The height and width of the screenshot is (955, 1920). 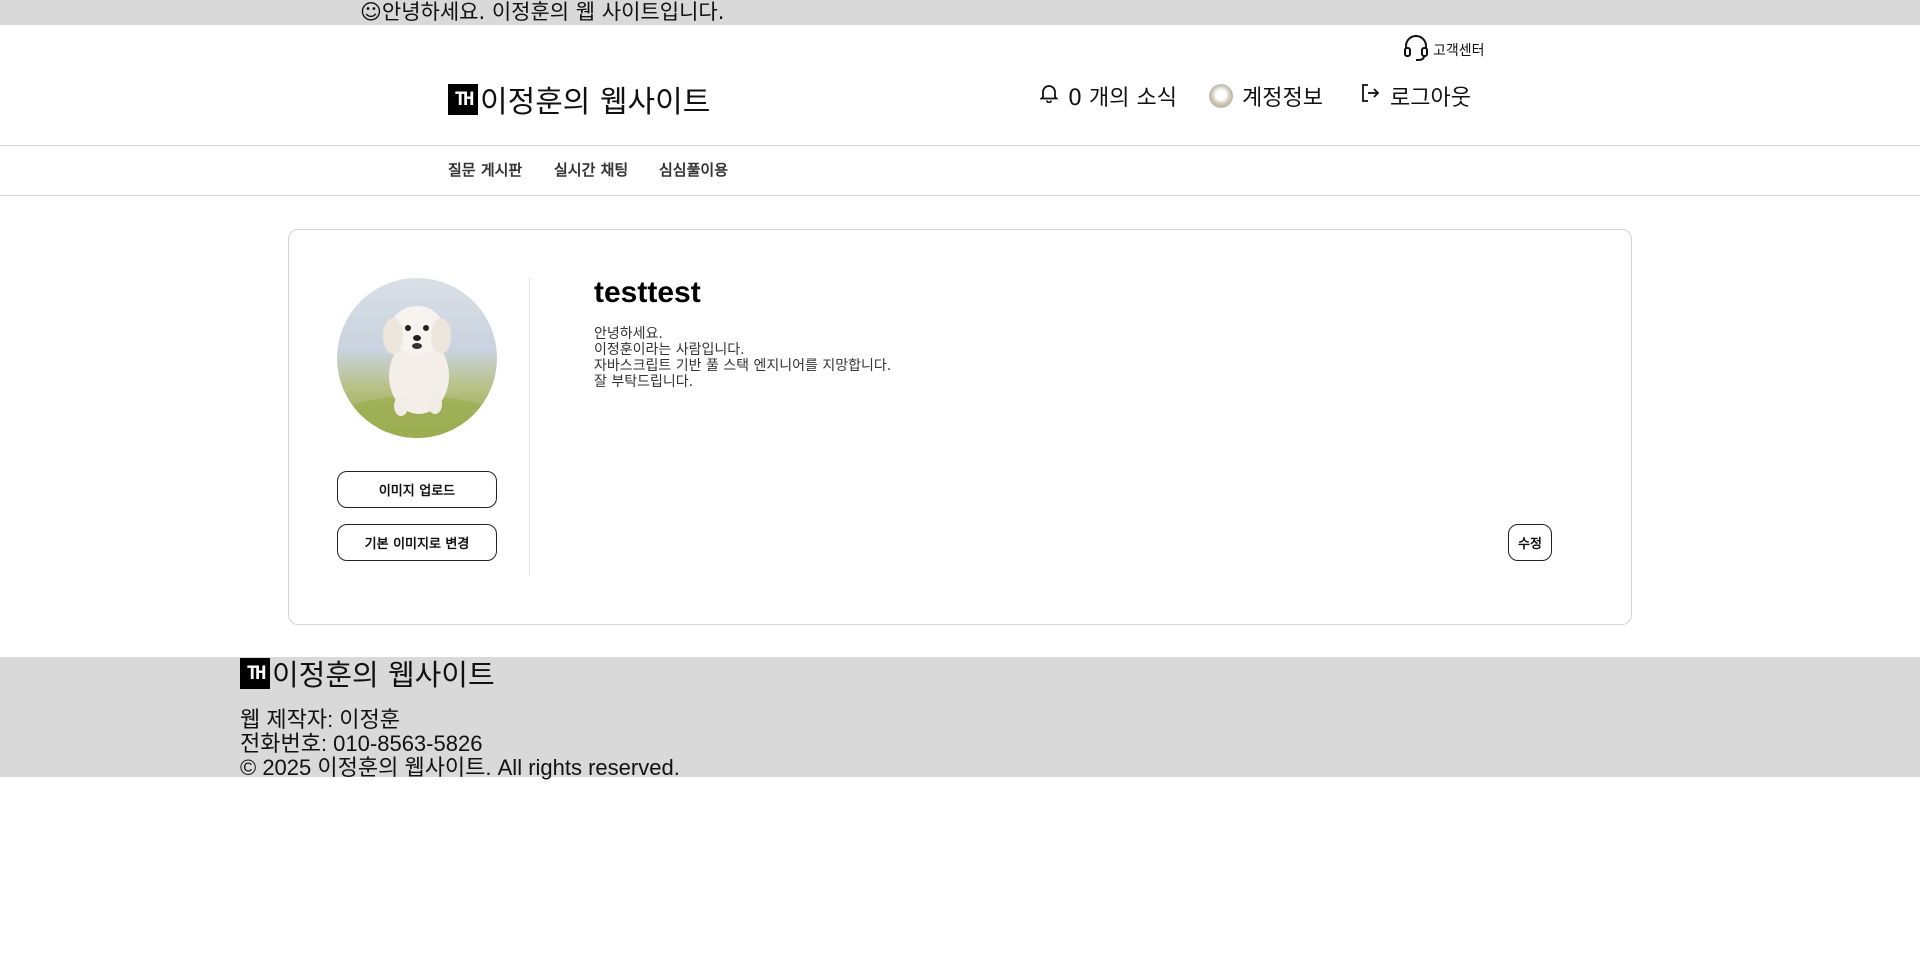 I want to click on bio-line: 자바스크립트 기반 풀 스택 엔지니어를 지망합니다., so click(x=743, y=366).